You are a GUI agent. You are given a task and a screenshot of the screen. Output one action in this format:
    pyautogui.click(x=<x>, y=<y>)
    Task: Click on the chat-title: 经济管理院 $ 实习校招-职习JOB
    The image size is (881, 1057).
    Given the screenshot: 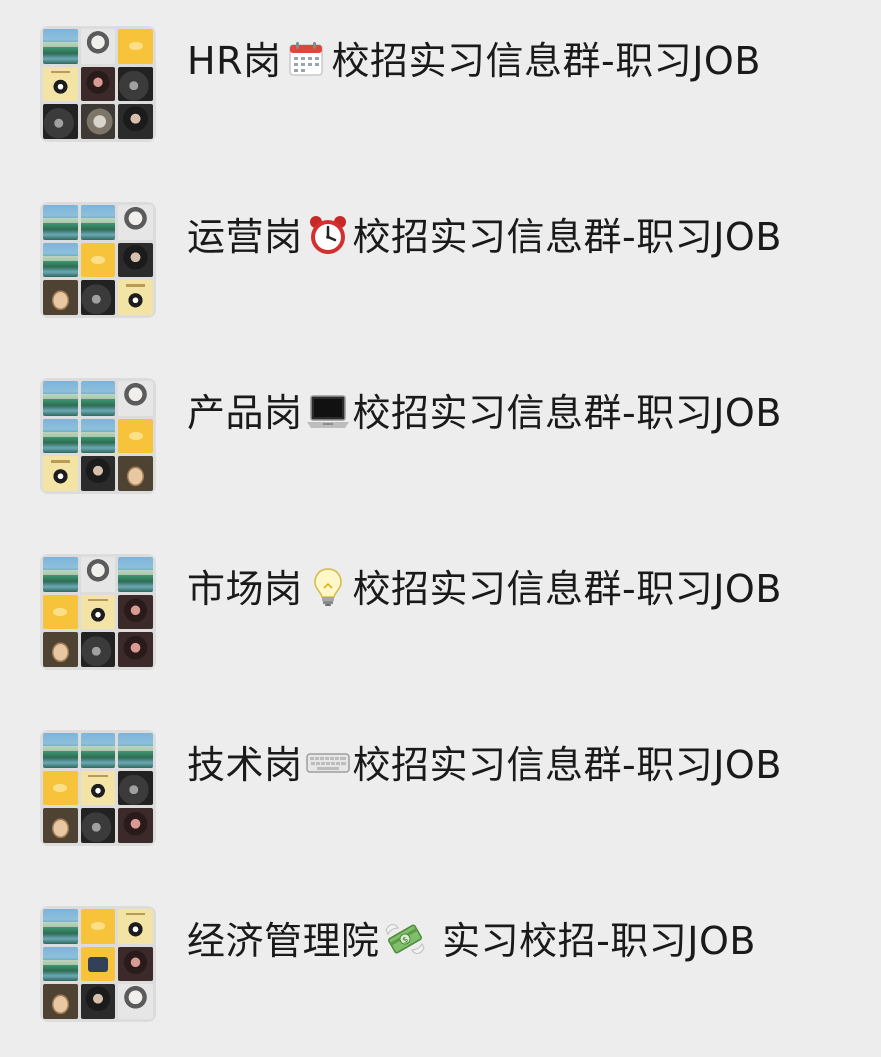 What is the action you would take?
    pyautogui.click(x=471, y=941)
    